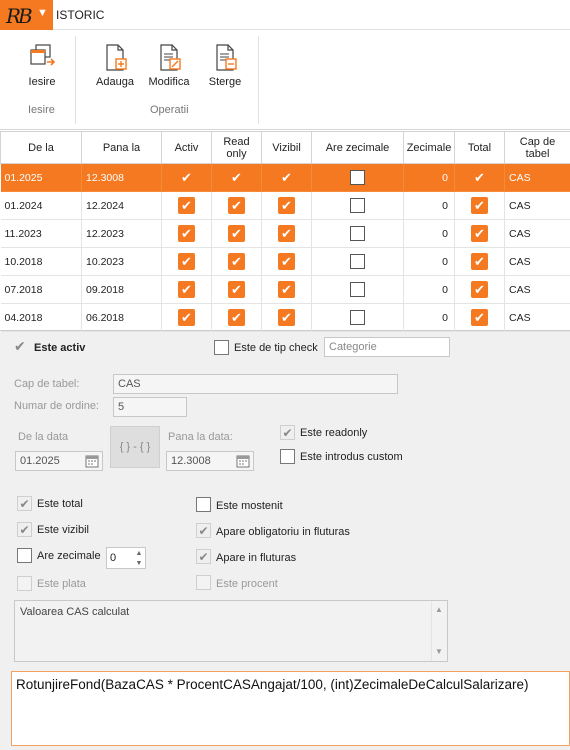 This screenshot has width=570, height=750. I want to click on apare-obligatoriu-checkbox: ✔, so click(203, 530).